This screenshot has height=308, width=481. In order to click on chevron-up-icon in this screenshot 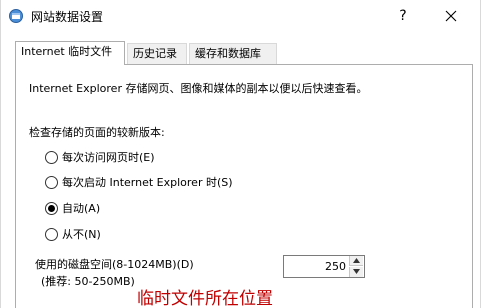, I will do `click(356, 260)`.